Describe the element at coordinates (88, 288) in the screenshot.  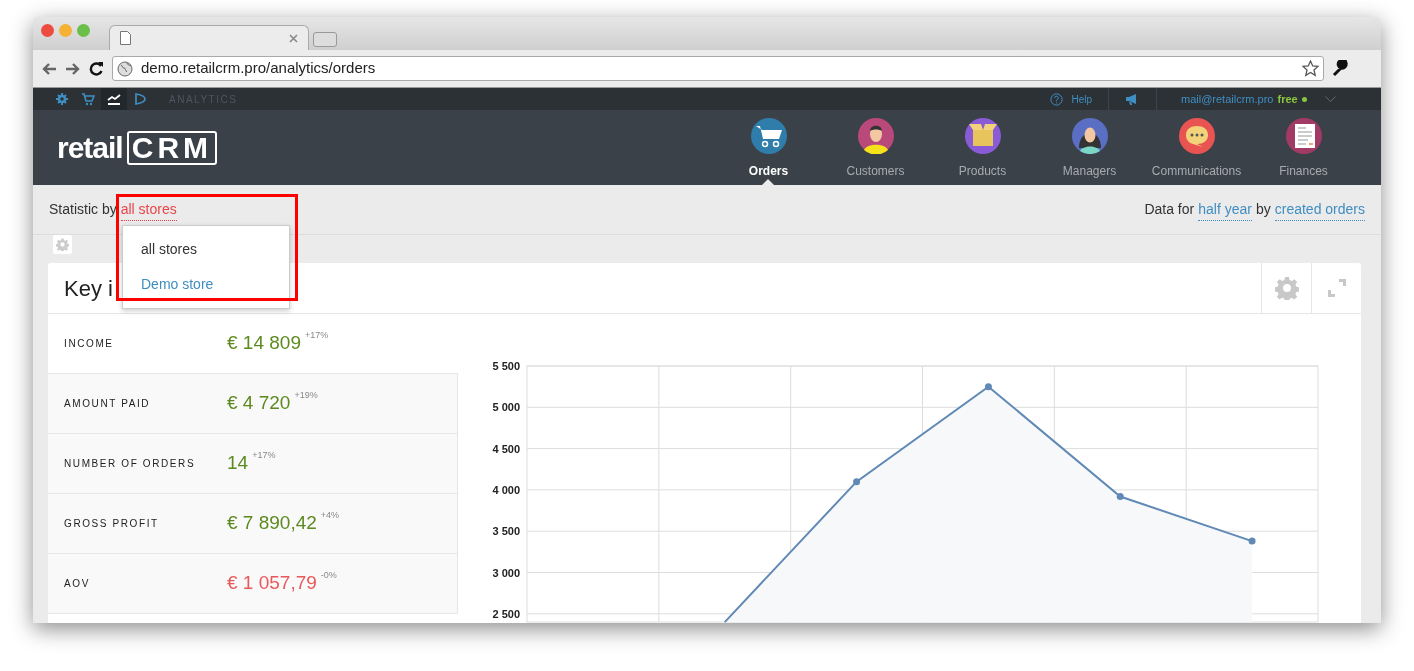
I see `card-title: Key i` at that location.